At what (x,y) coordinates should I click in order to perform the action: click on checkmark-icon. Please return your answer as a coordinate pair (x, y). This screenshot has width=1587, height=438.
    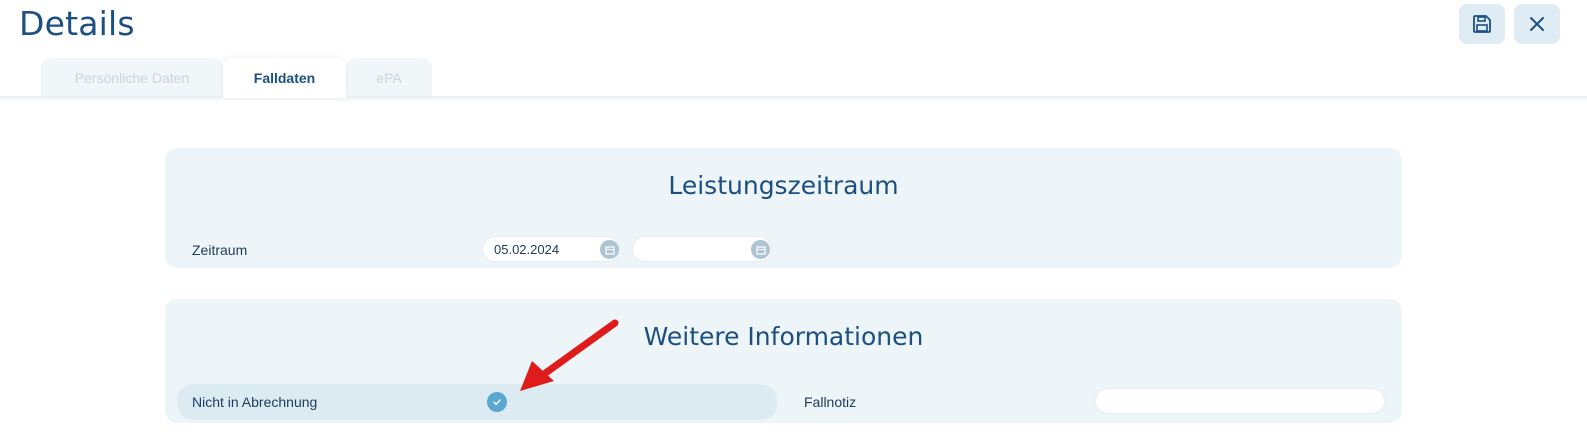
    Looking at the image, I should click on (497, 402).